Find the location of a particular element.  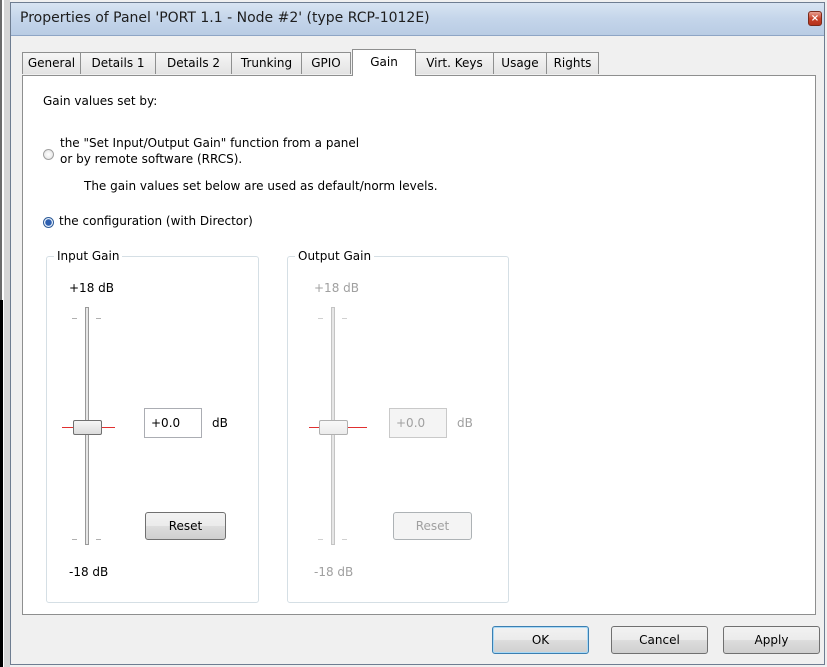

output-gain-min-label: -18 dB is located at coordinates (334, 572).